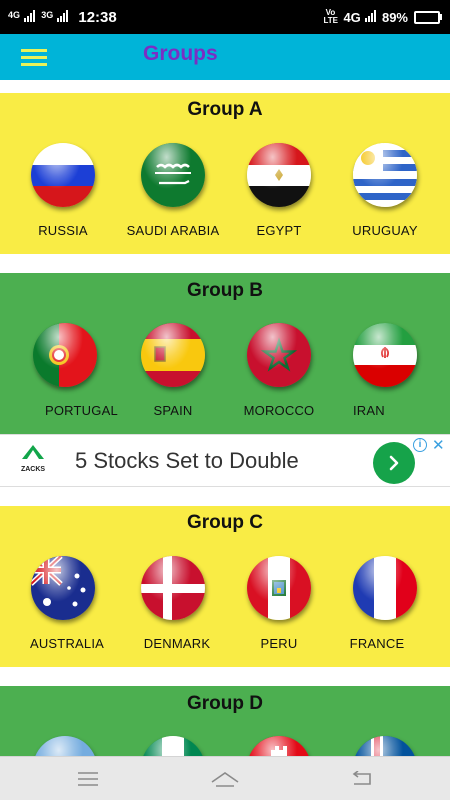 The height and width of the screenshot is (800, 450). I want to click on team-name: EGYPT, so click(279, 230).